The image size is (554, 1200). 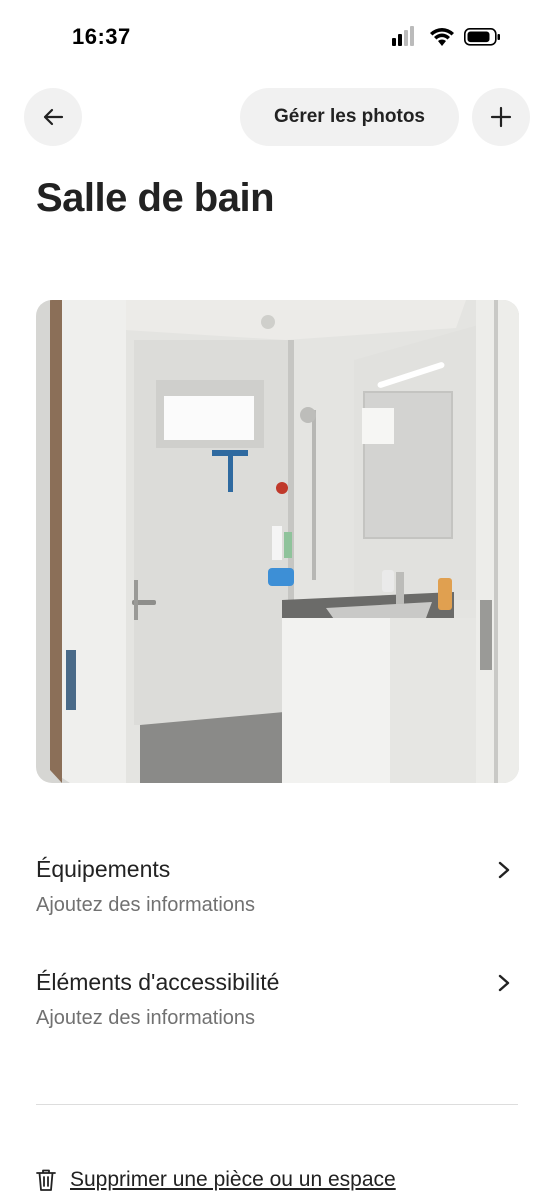 What do you see at coordinates (158, 982) in the screenshot?
I see `accessibility-title: Éléments d'accessibilité` at bounding box center [158, 982].